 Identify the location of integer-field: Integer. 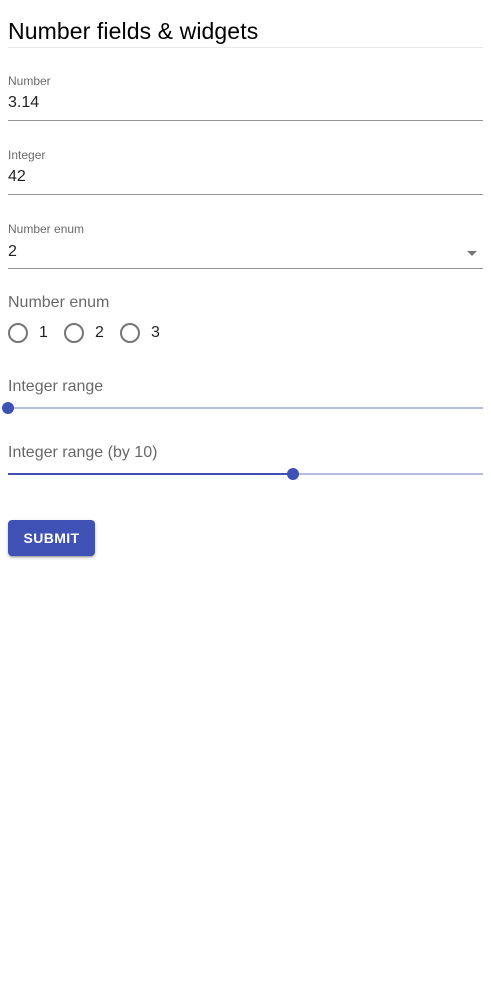
(245, 172).